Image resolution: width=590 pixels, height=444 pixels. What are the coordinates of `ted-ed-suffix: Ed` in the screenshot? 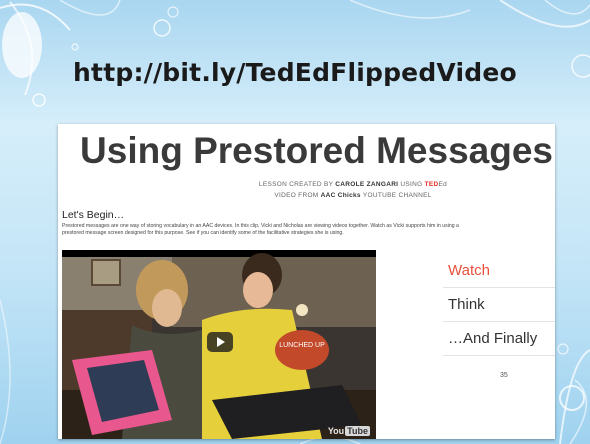 It's located at (443, 184).